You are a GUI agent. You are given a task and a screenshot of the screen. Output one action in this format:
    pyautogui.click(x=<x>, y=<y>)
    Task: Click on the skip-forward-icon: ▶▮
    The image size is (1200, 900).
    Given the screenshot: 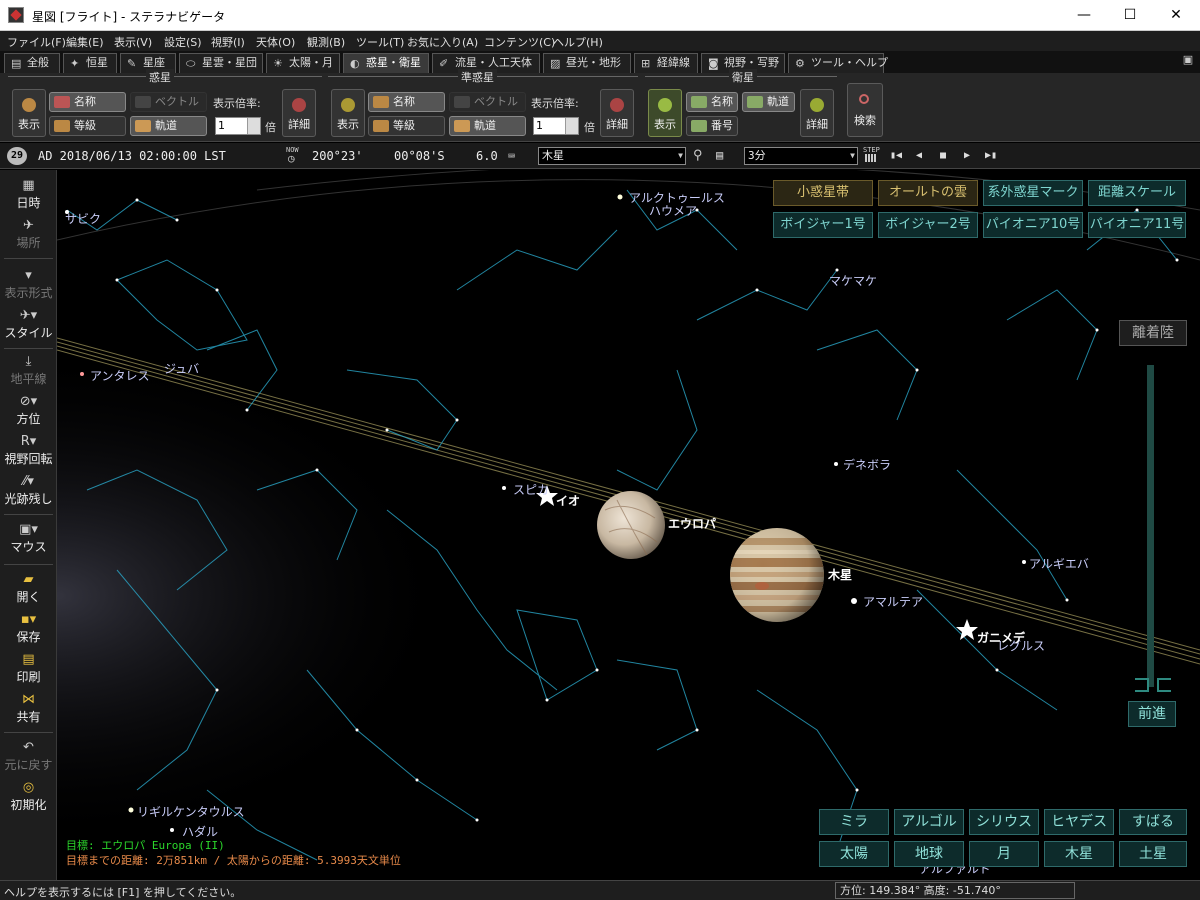 What is the action you would take?
    pyautogui.click(x=991, y=156)
    